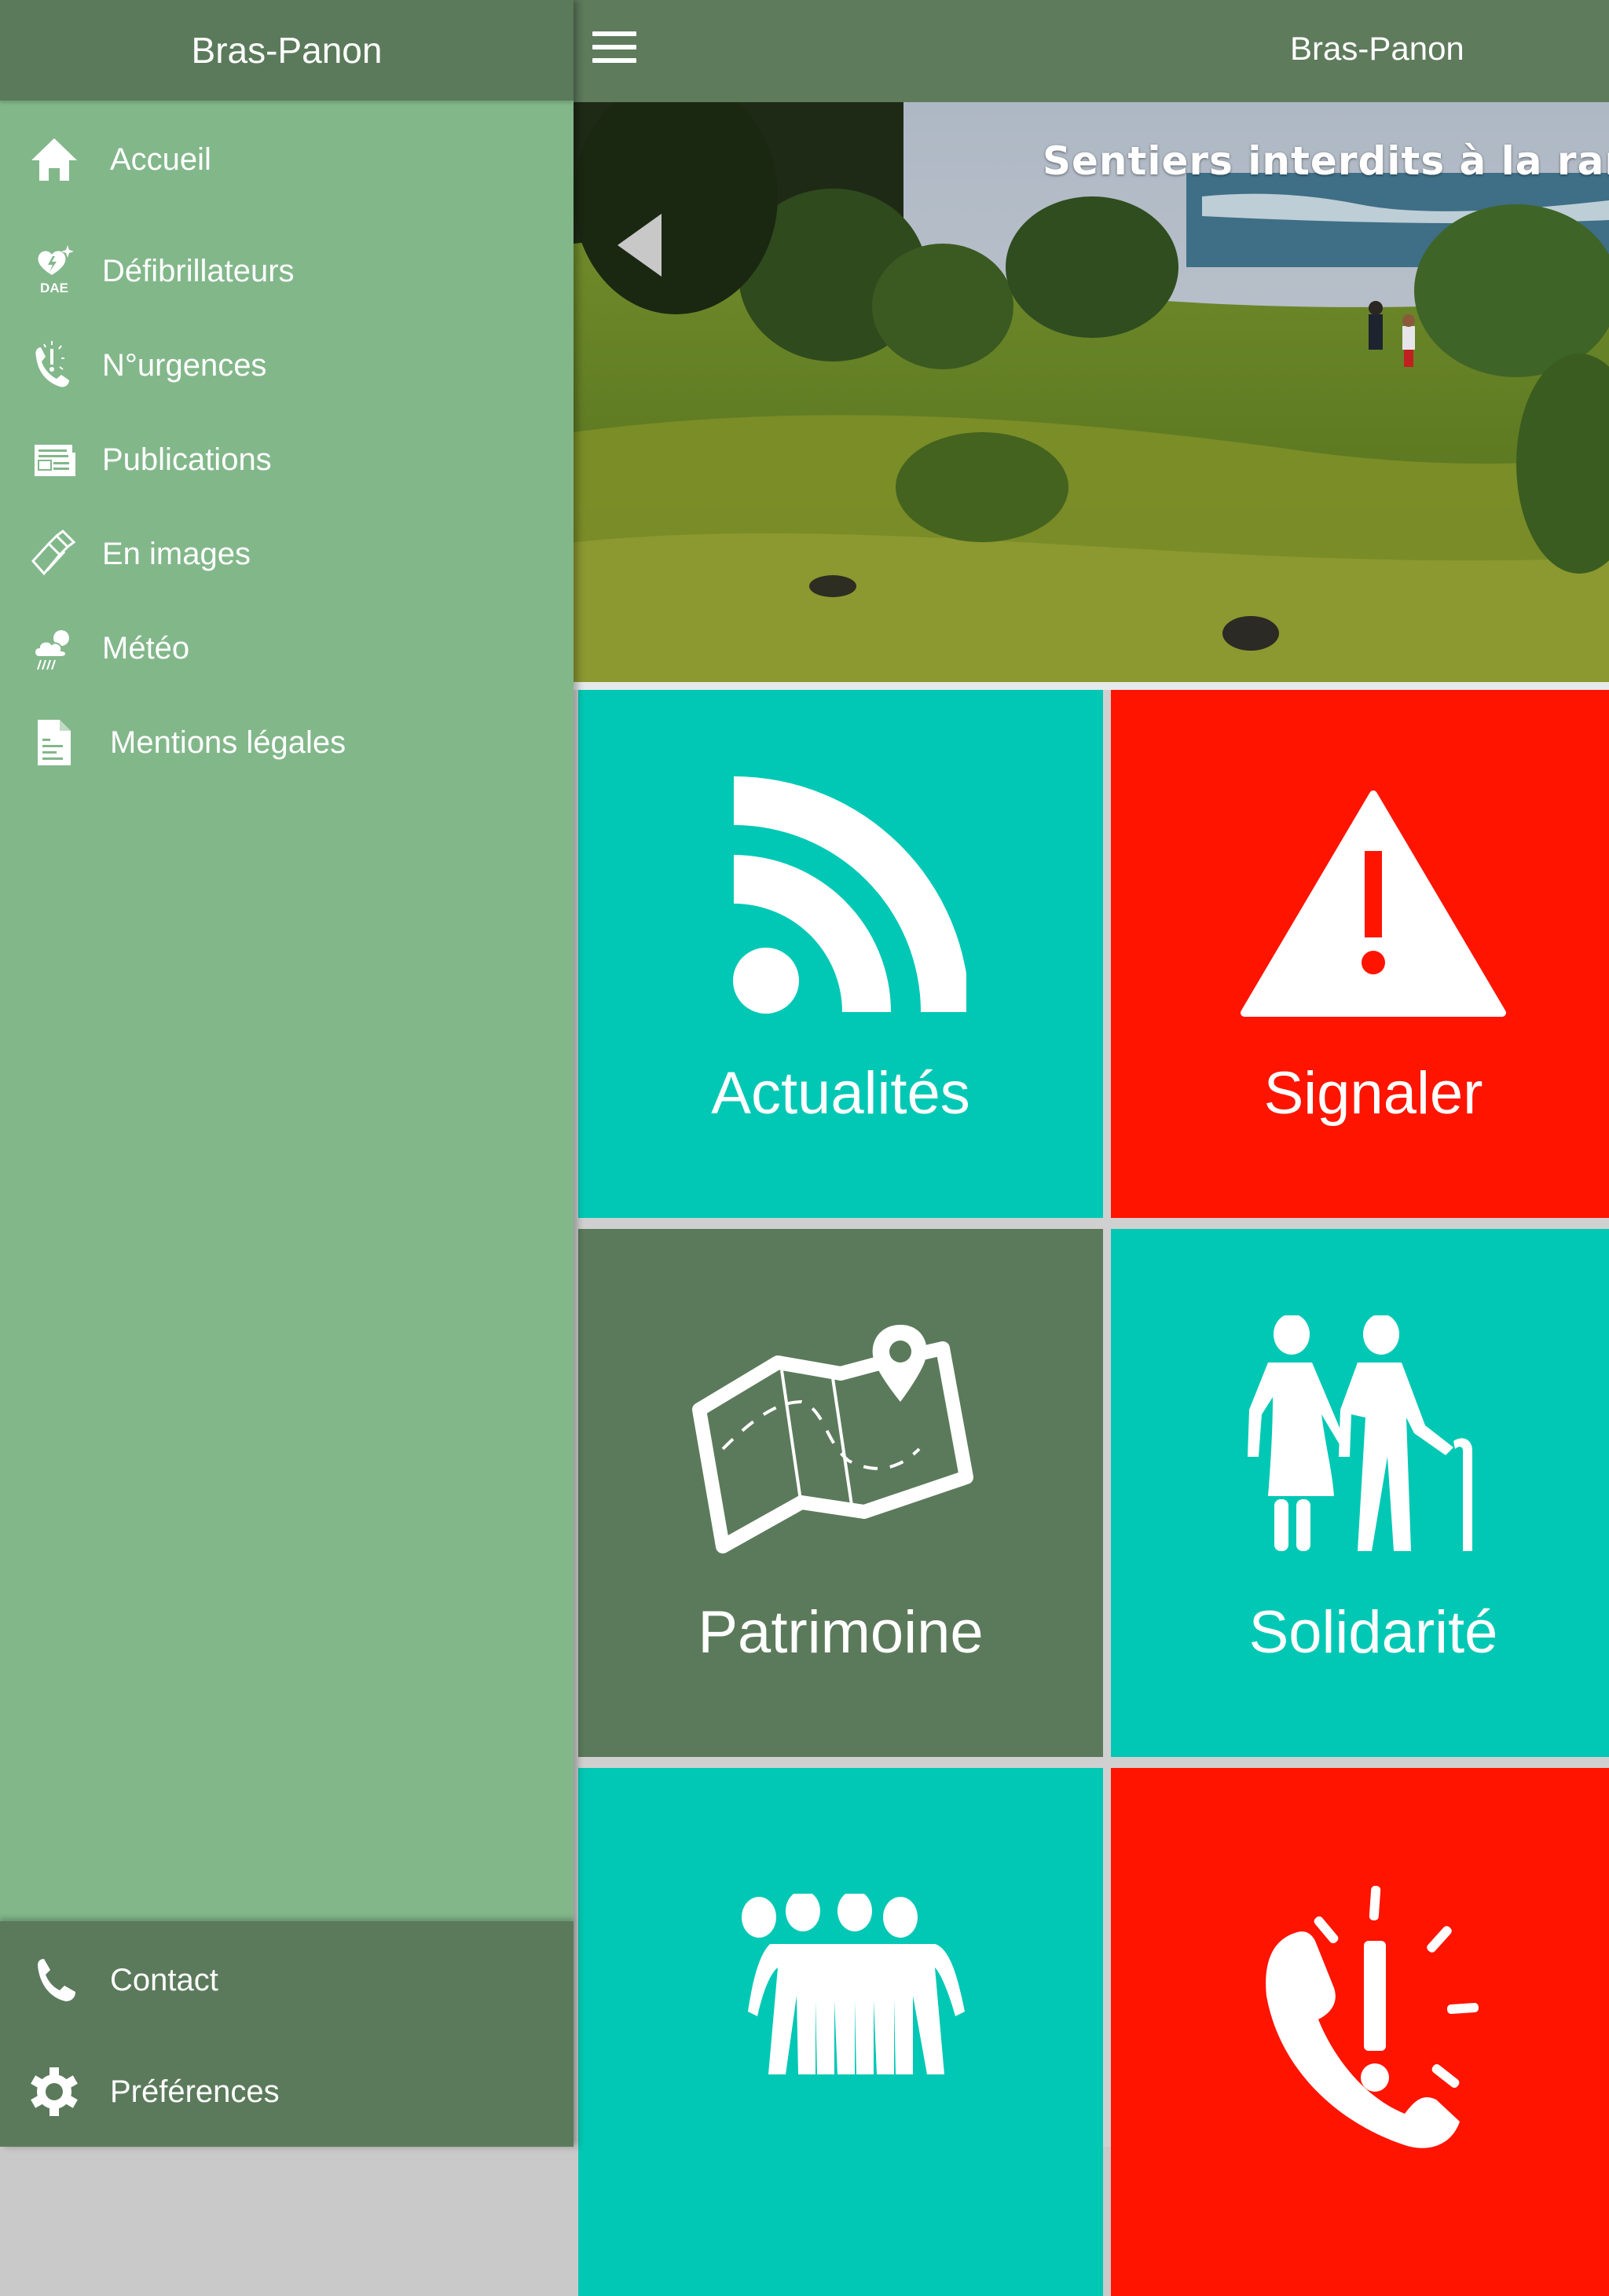 The width and height of the screenshot is (1609, 2296). I want to click on sidebar-item-label: Publications, so click(187, 459).